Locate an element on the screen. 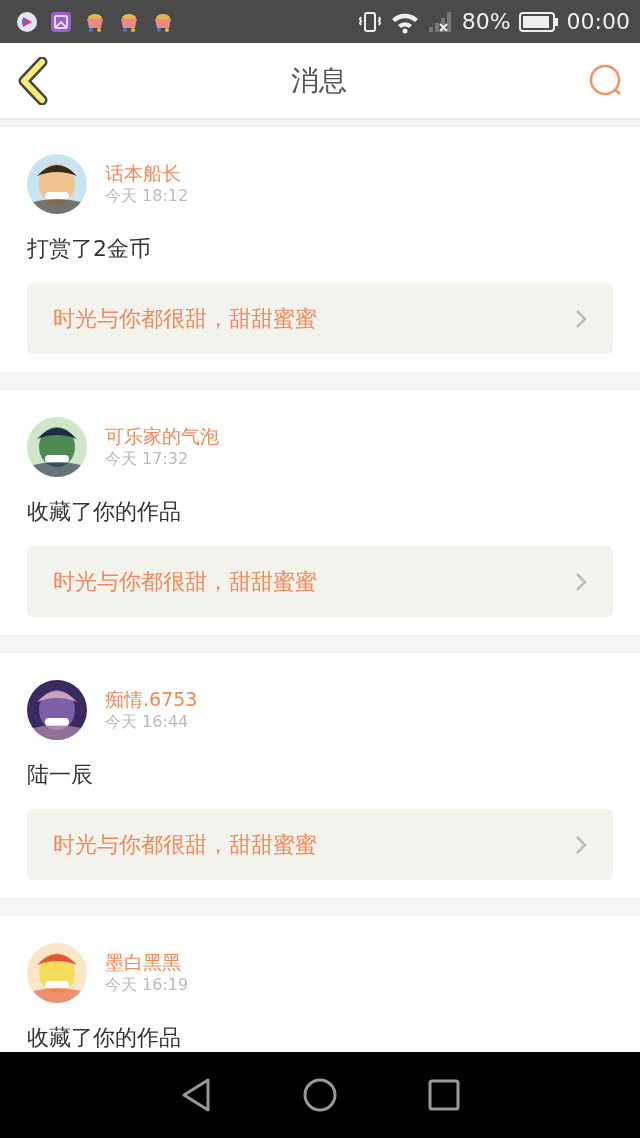 This screenshot has height=1138, width=640. home-icon is located at coordinates (320, 1095).